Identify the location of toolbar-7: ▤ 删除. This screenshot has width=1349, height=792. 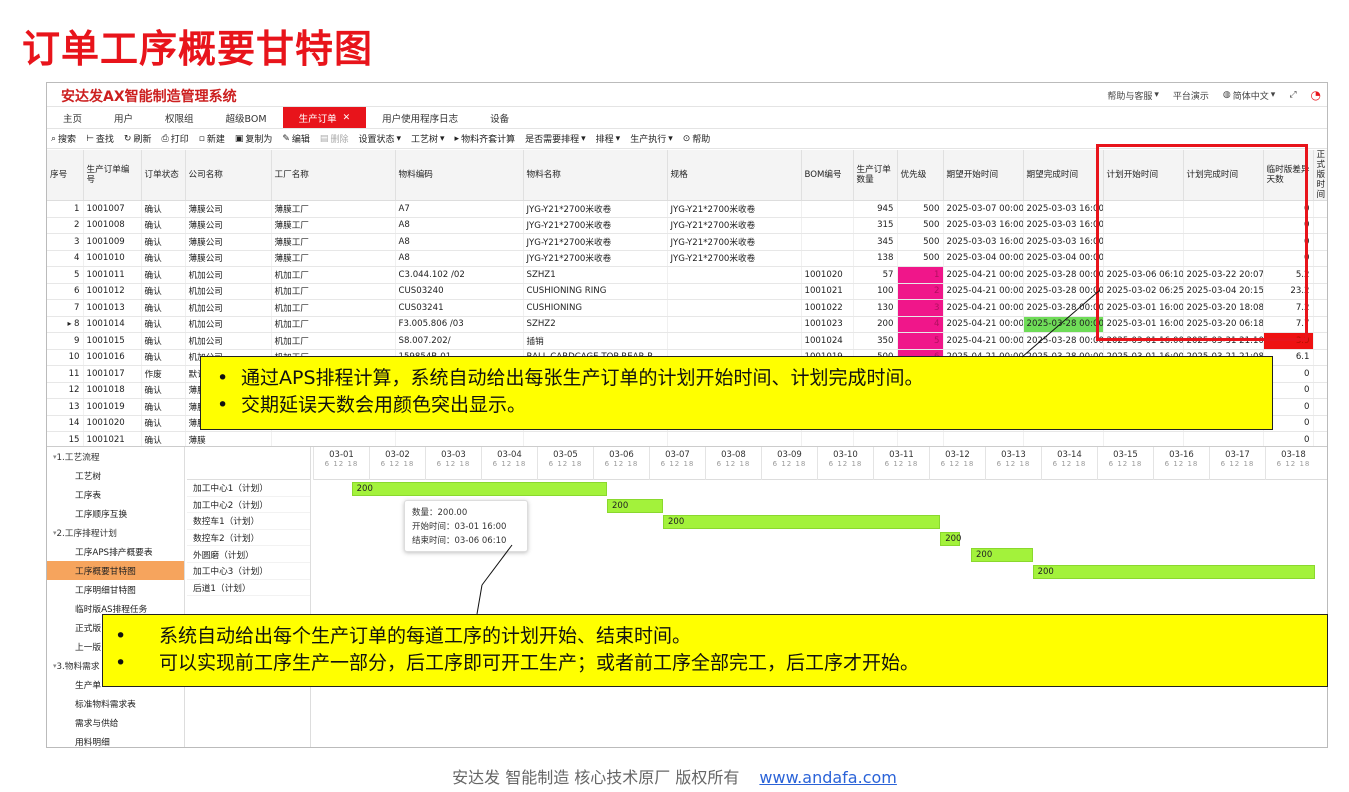
(334, 139).